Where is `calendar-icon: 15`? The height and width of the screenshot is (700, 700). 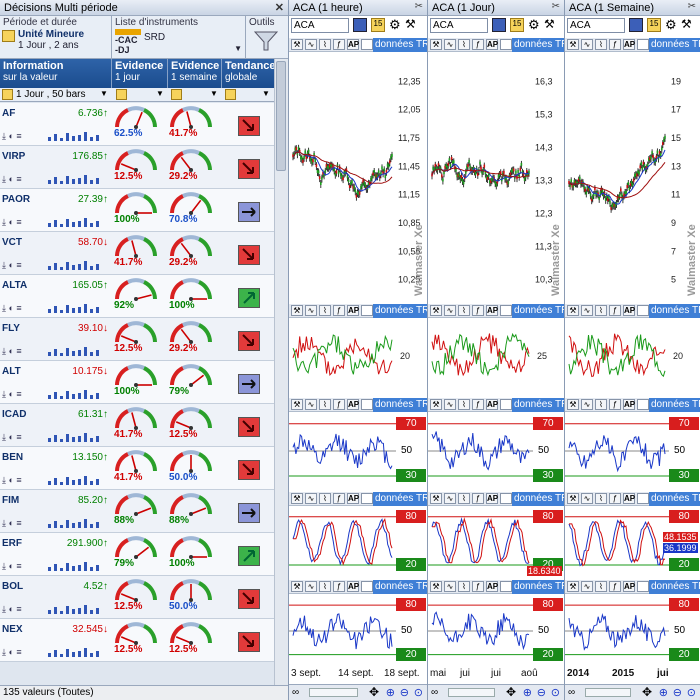
calendar-icon: 15 is located at coordinates (378, 25).